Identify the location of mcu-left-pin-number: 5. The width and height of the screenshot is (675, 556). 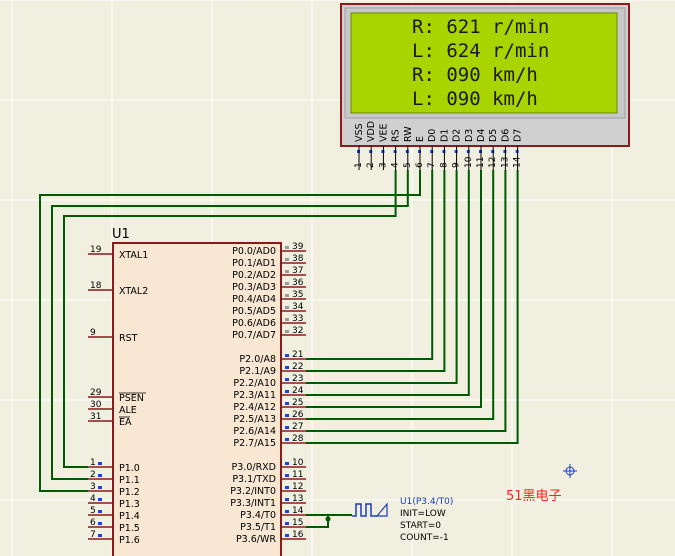
(93, 511).